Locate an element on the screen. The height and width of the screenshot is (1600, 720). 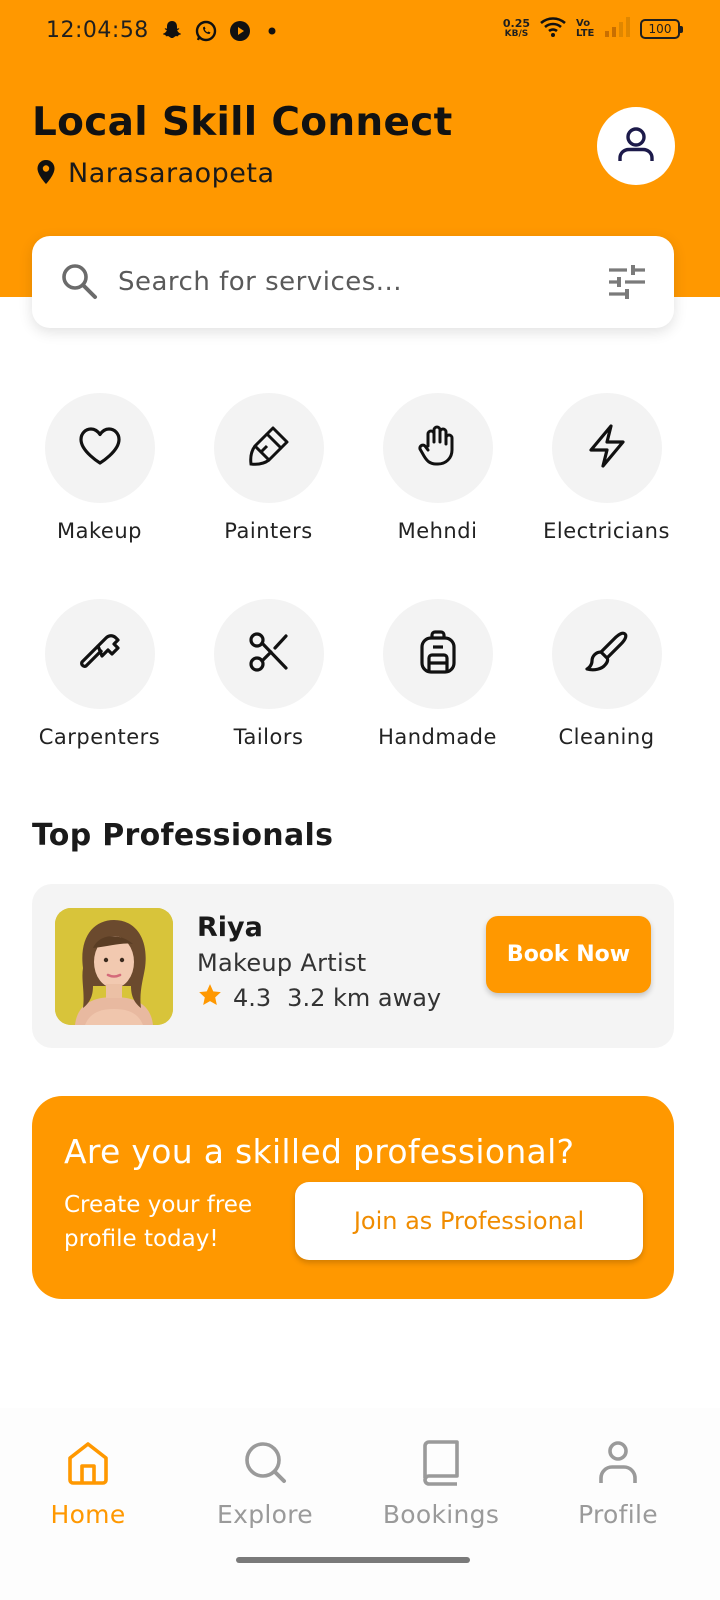
category-tailors: Tailors is located at coordinates (268, 674).